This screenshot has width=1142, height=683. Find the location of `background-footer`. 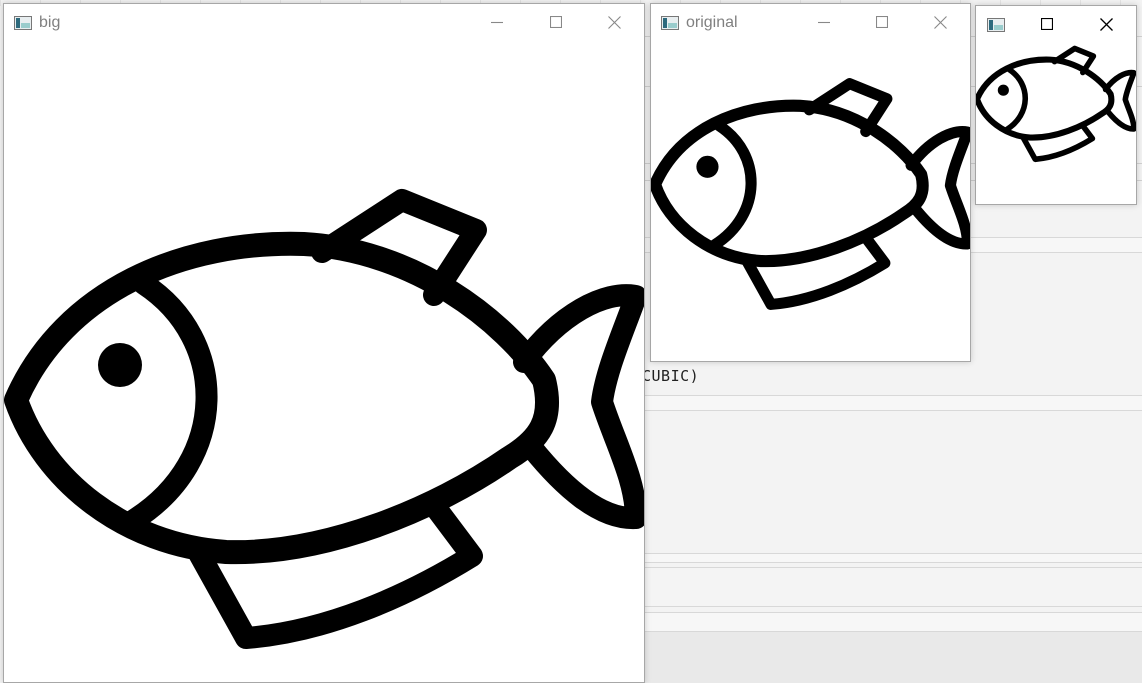

background-footer is located at coordinates (893, 657).